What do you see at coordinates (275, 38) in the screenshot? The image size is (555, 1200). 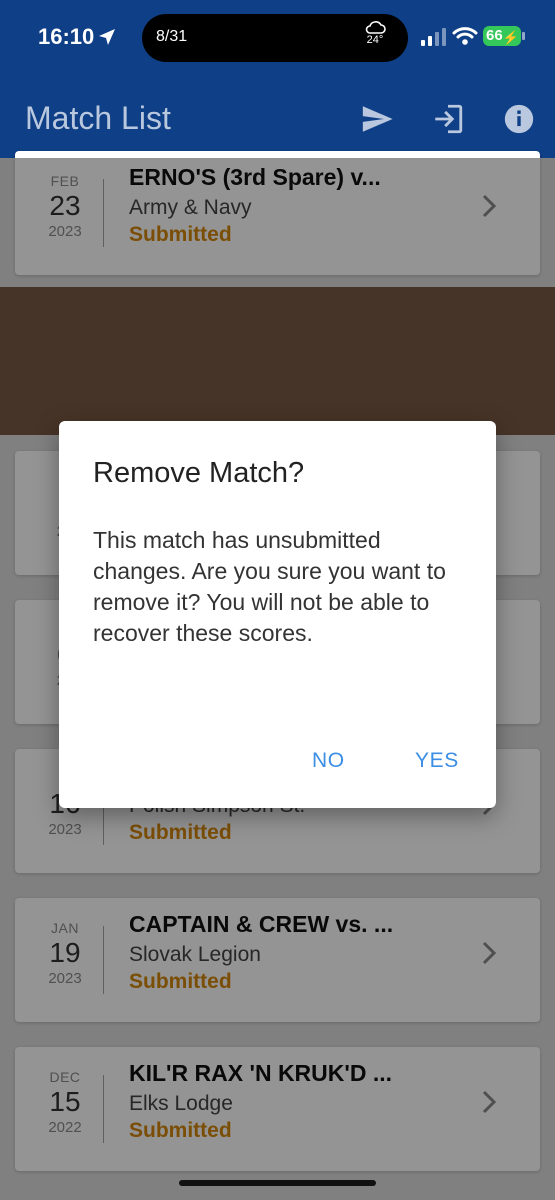 I see `dynamic-island: 8/31 24°` at bounding box center [275, 38].